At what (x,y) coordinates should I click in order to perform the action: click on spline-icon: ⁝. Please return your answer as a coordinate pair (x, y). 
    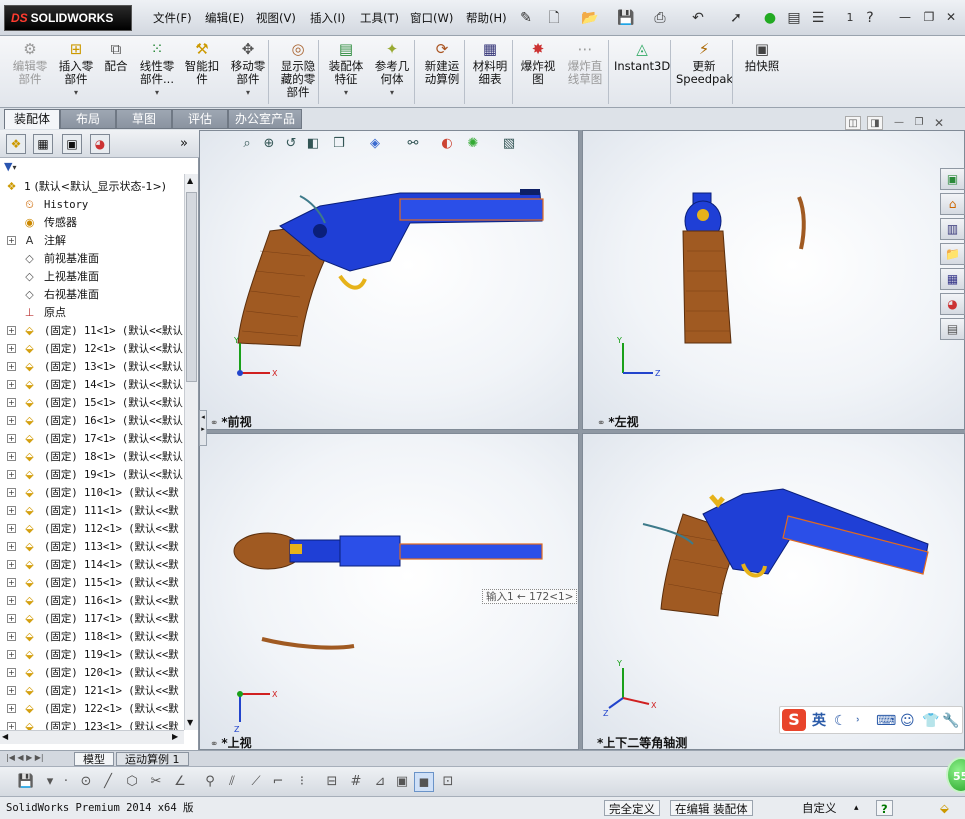
    Looking at the image, I should click on (302, 782).